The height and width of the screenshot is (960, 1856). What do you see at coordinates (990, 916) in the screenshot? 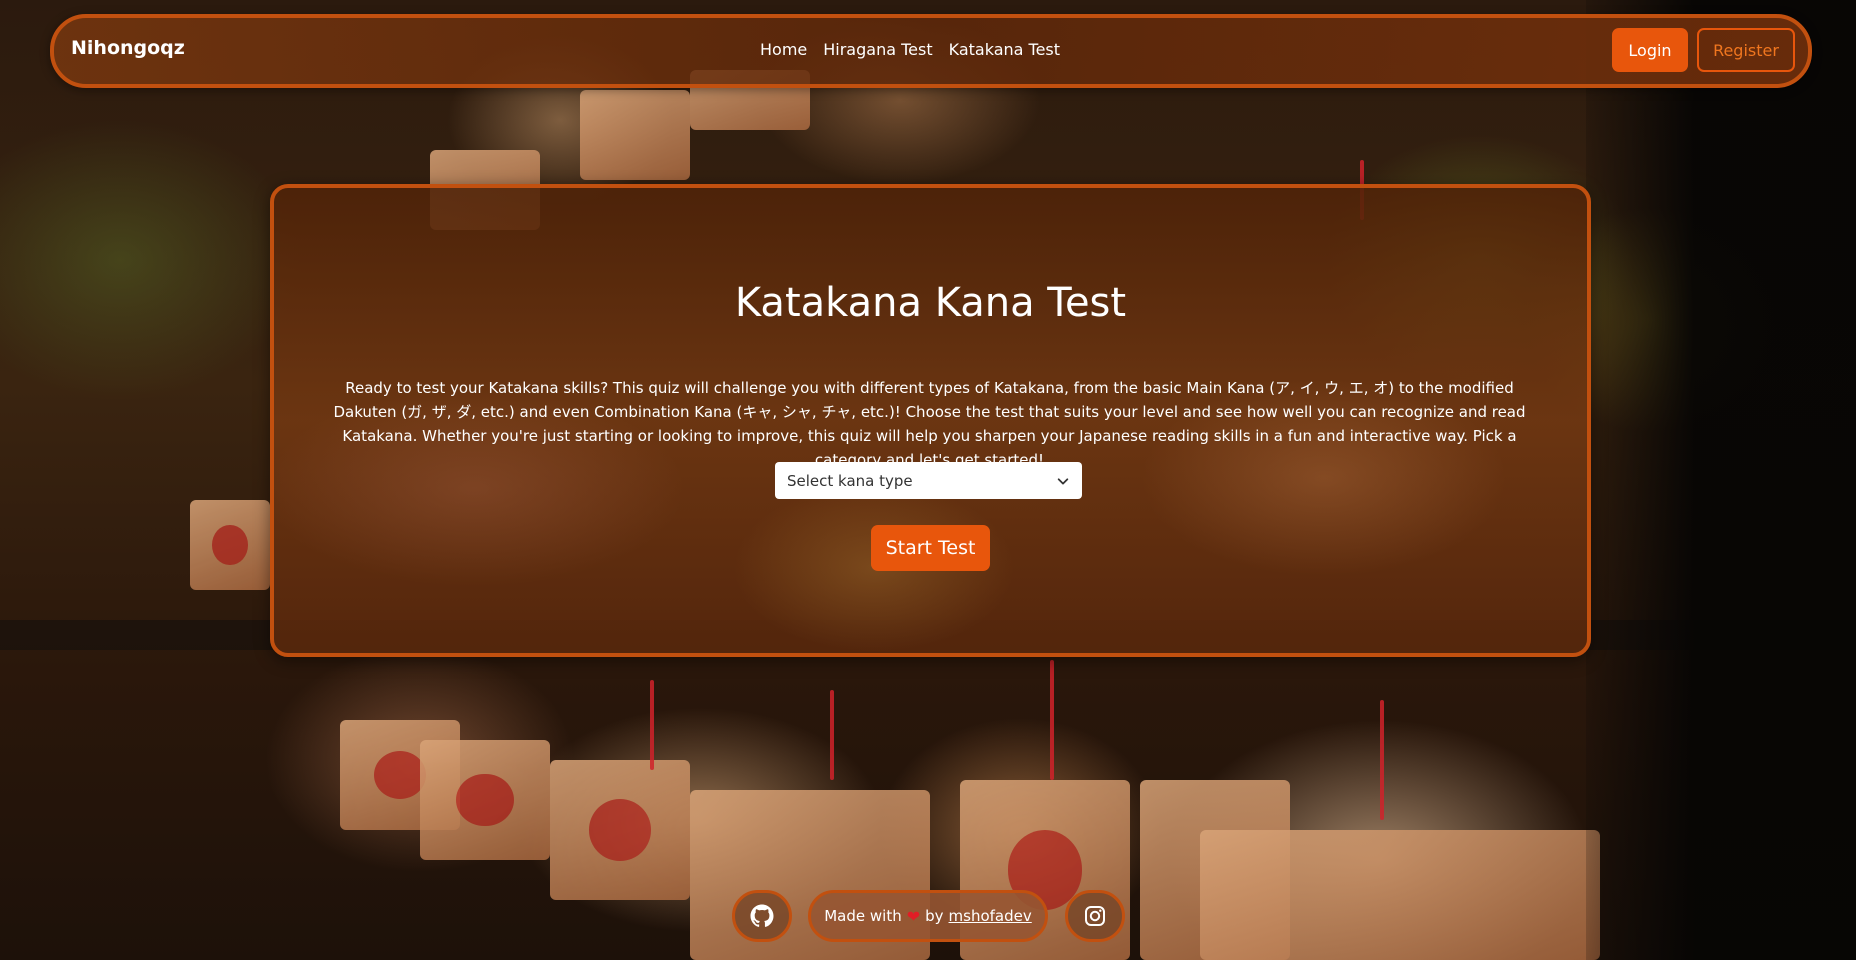
I see `author-link: mshofadev` at bounding box center [990, 916].